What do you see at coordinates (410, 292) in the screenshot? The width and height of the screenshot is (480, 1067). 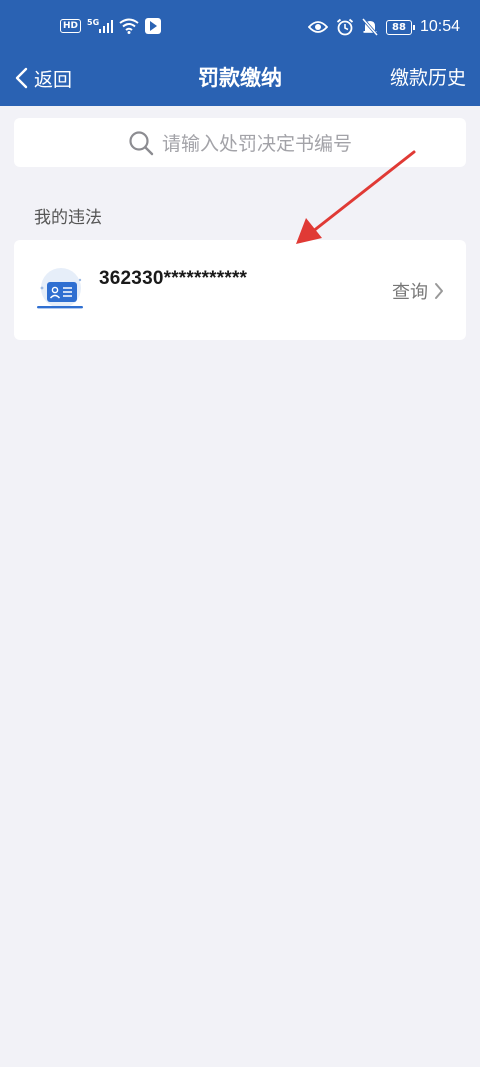 I see `query-label: 查询` at bounding box center [410, 292].